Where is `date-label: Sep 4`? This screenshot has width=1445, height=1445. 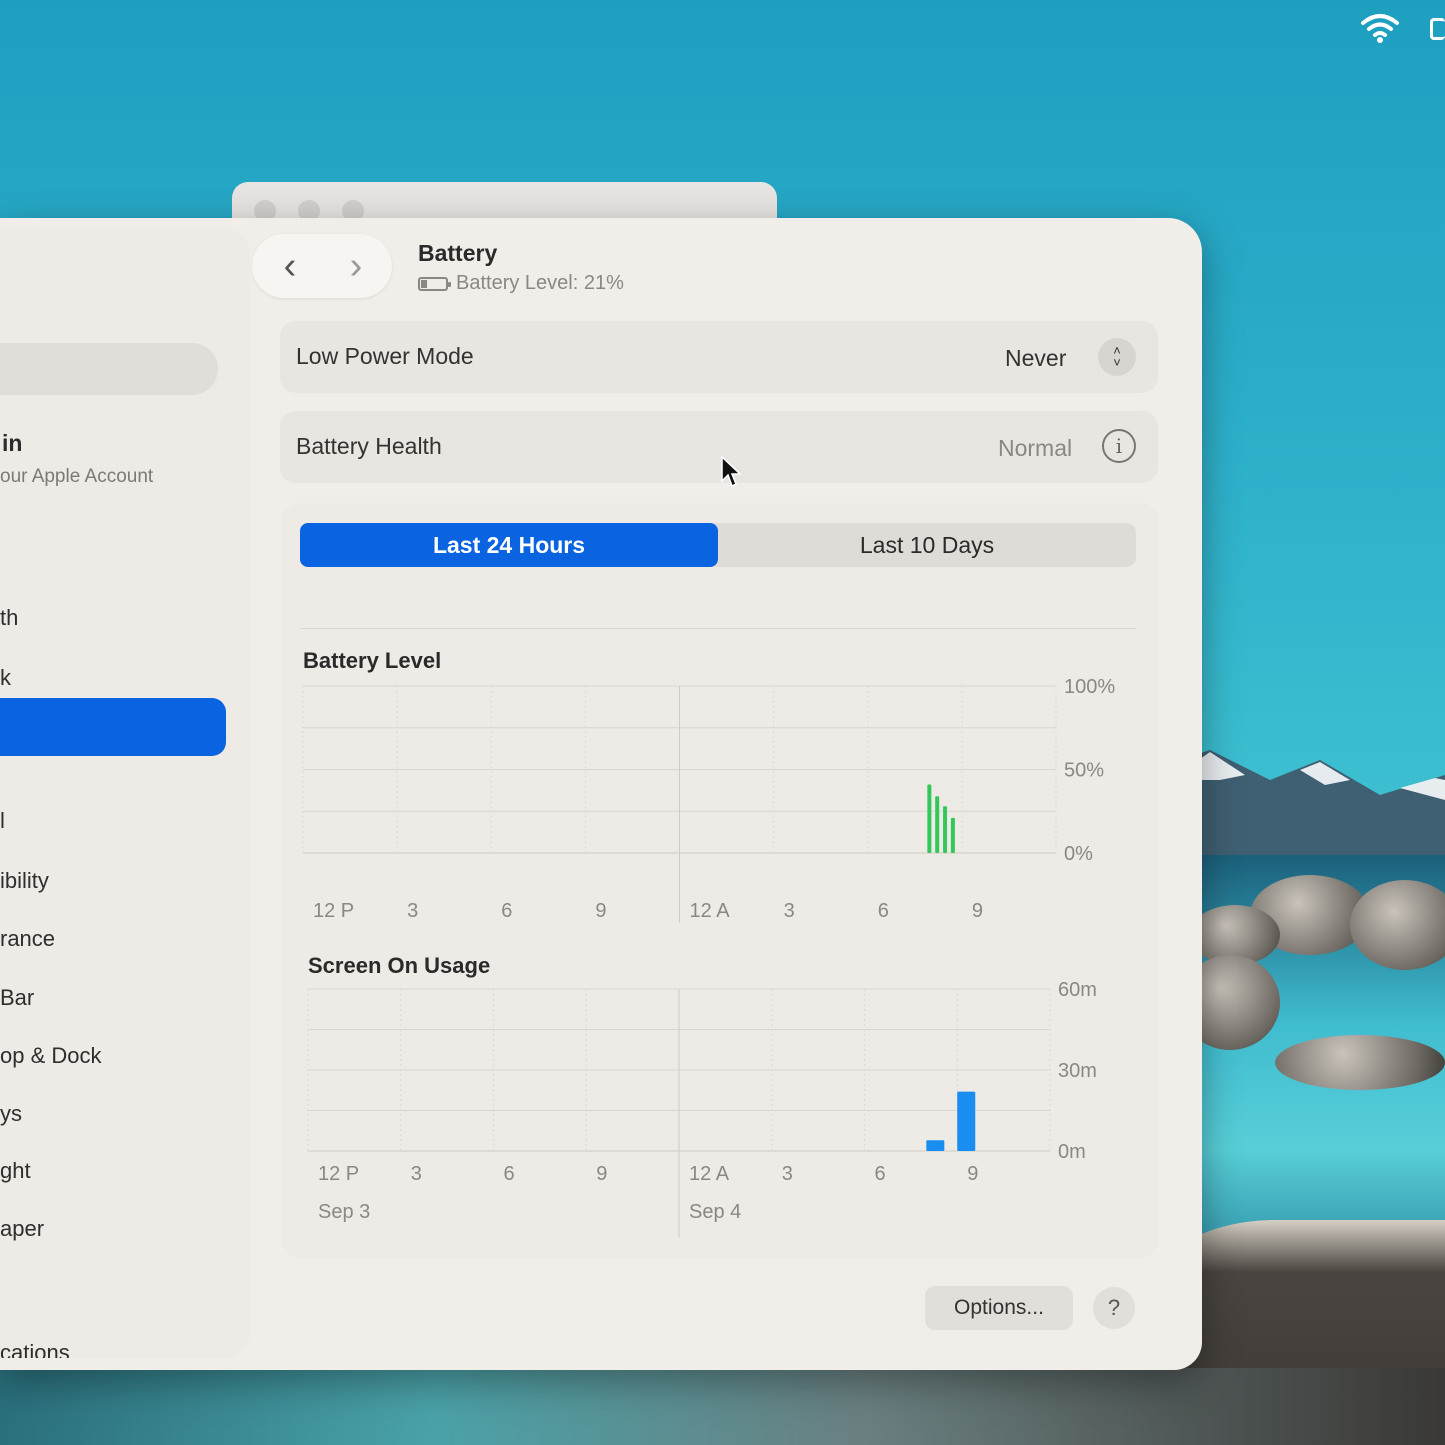 date-label: Sep 4 is located at coordinates (715, 1212).